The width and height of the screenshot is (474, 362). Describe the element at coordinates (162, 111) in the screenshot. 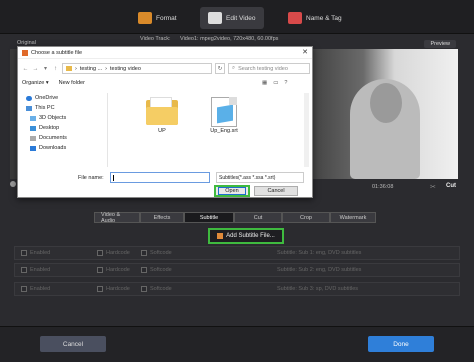

I see `folder-icon` at that location.